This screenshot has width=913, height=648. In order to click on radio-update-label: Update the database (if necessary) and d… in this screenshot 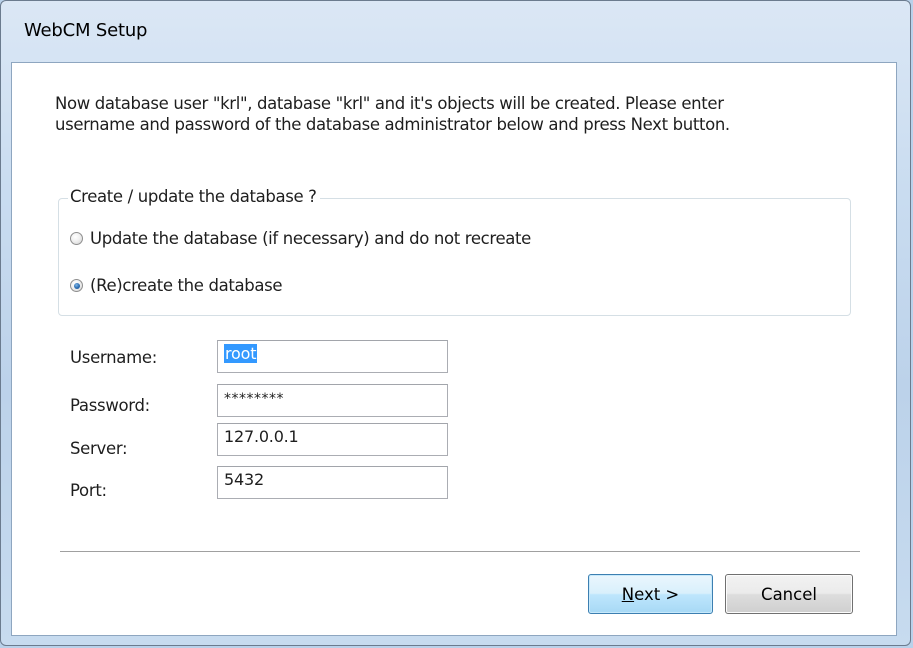, I will do `click(310, 238)`.